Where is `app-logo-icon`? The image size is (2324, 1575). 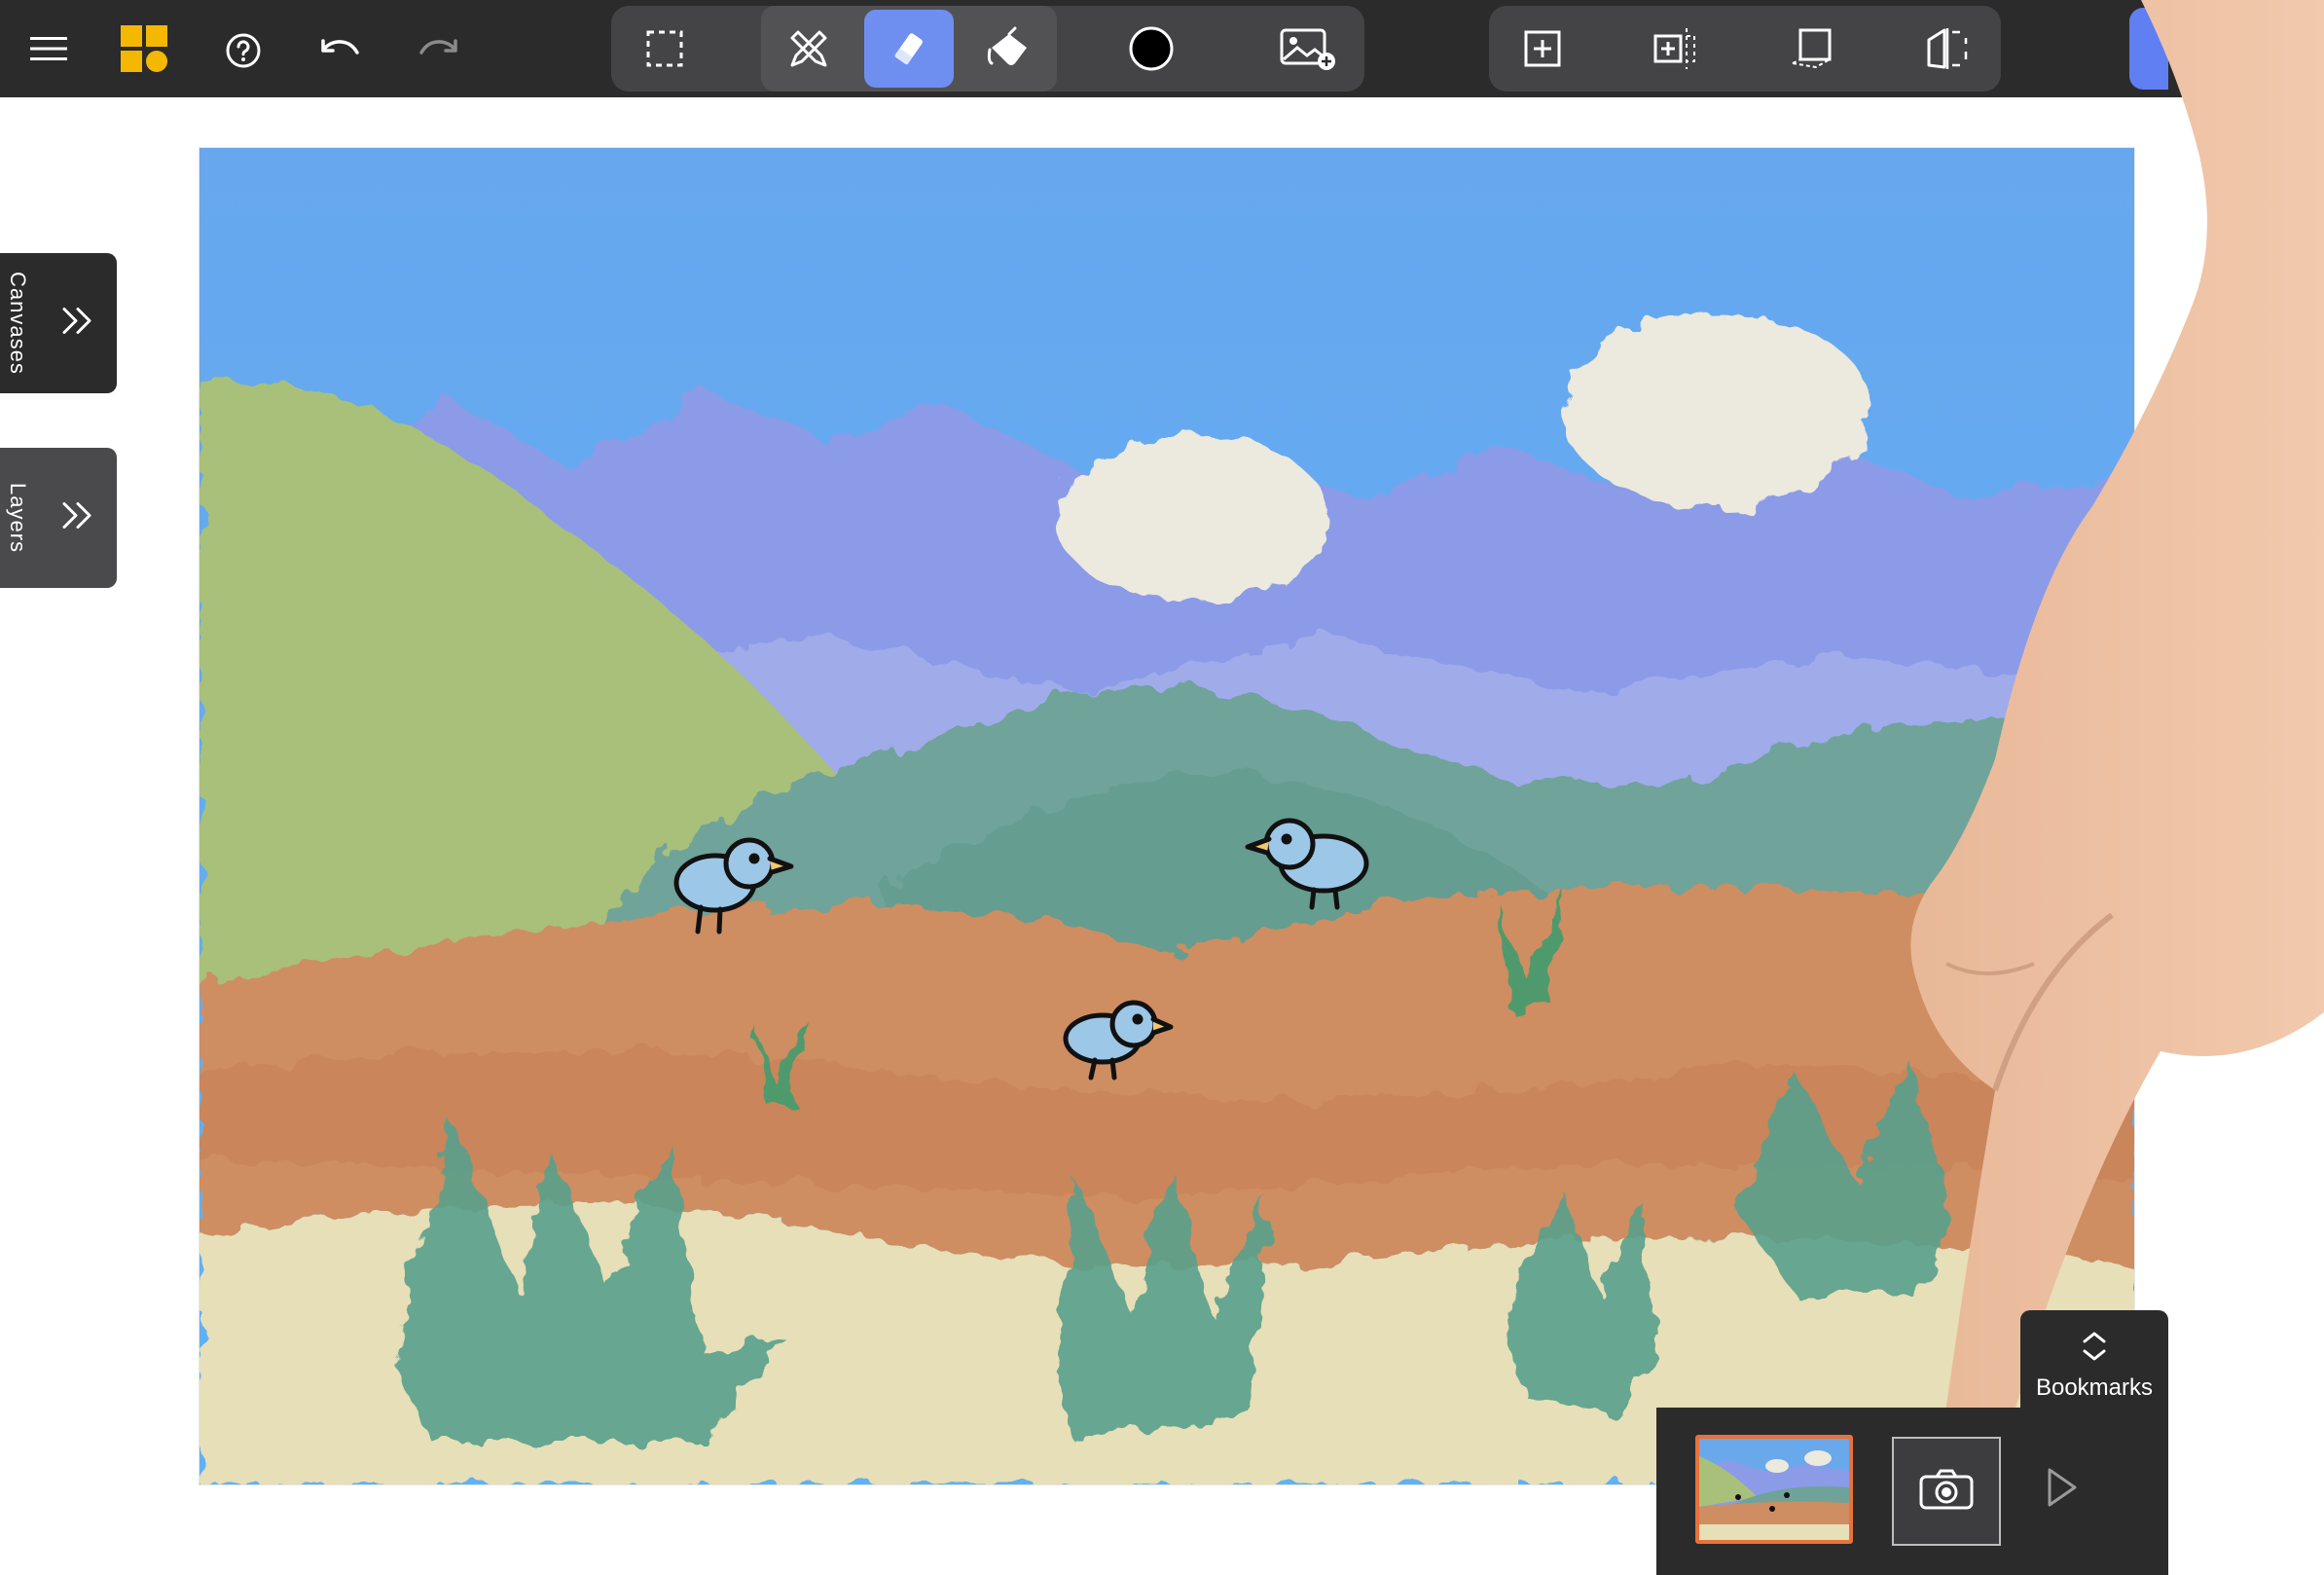
app-logo-icon is located at coordinates (144, 49).